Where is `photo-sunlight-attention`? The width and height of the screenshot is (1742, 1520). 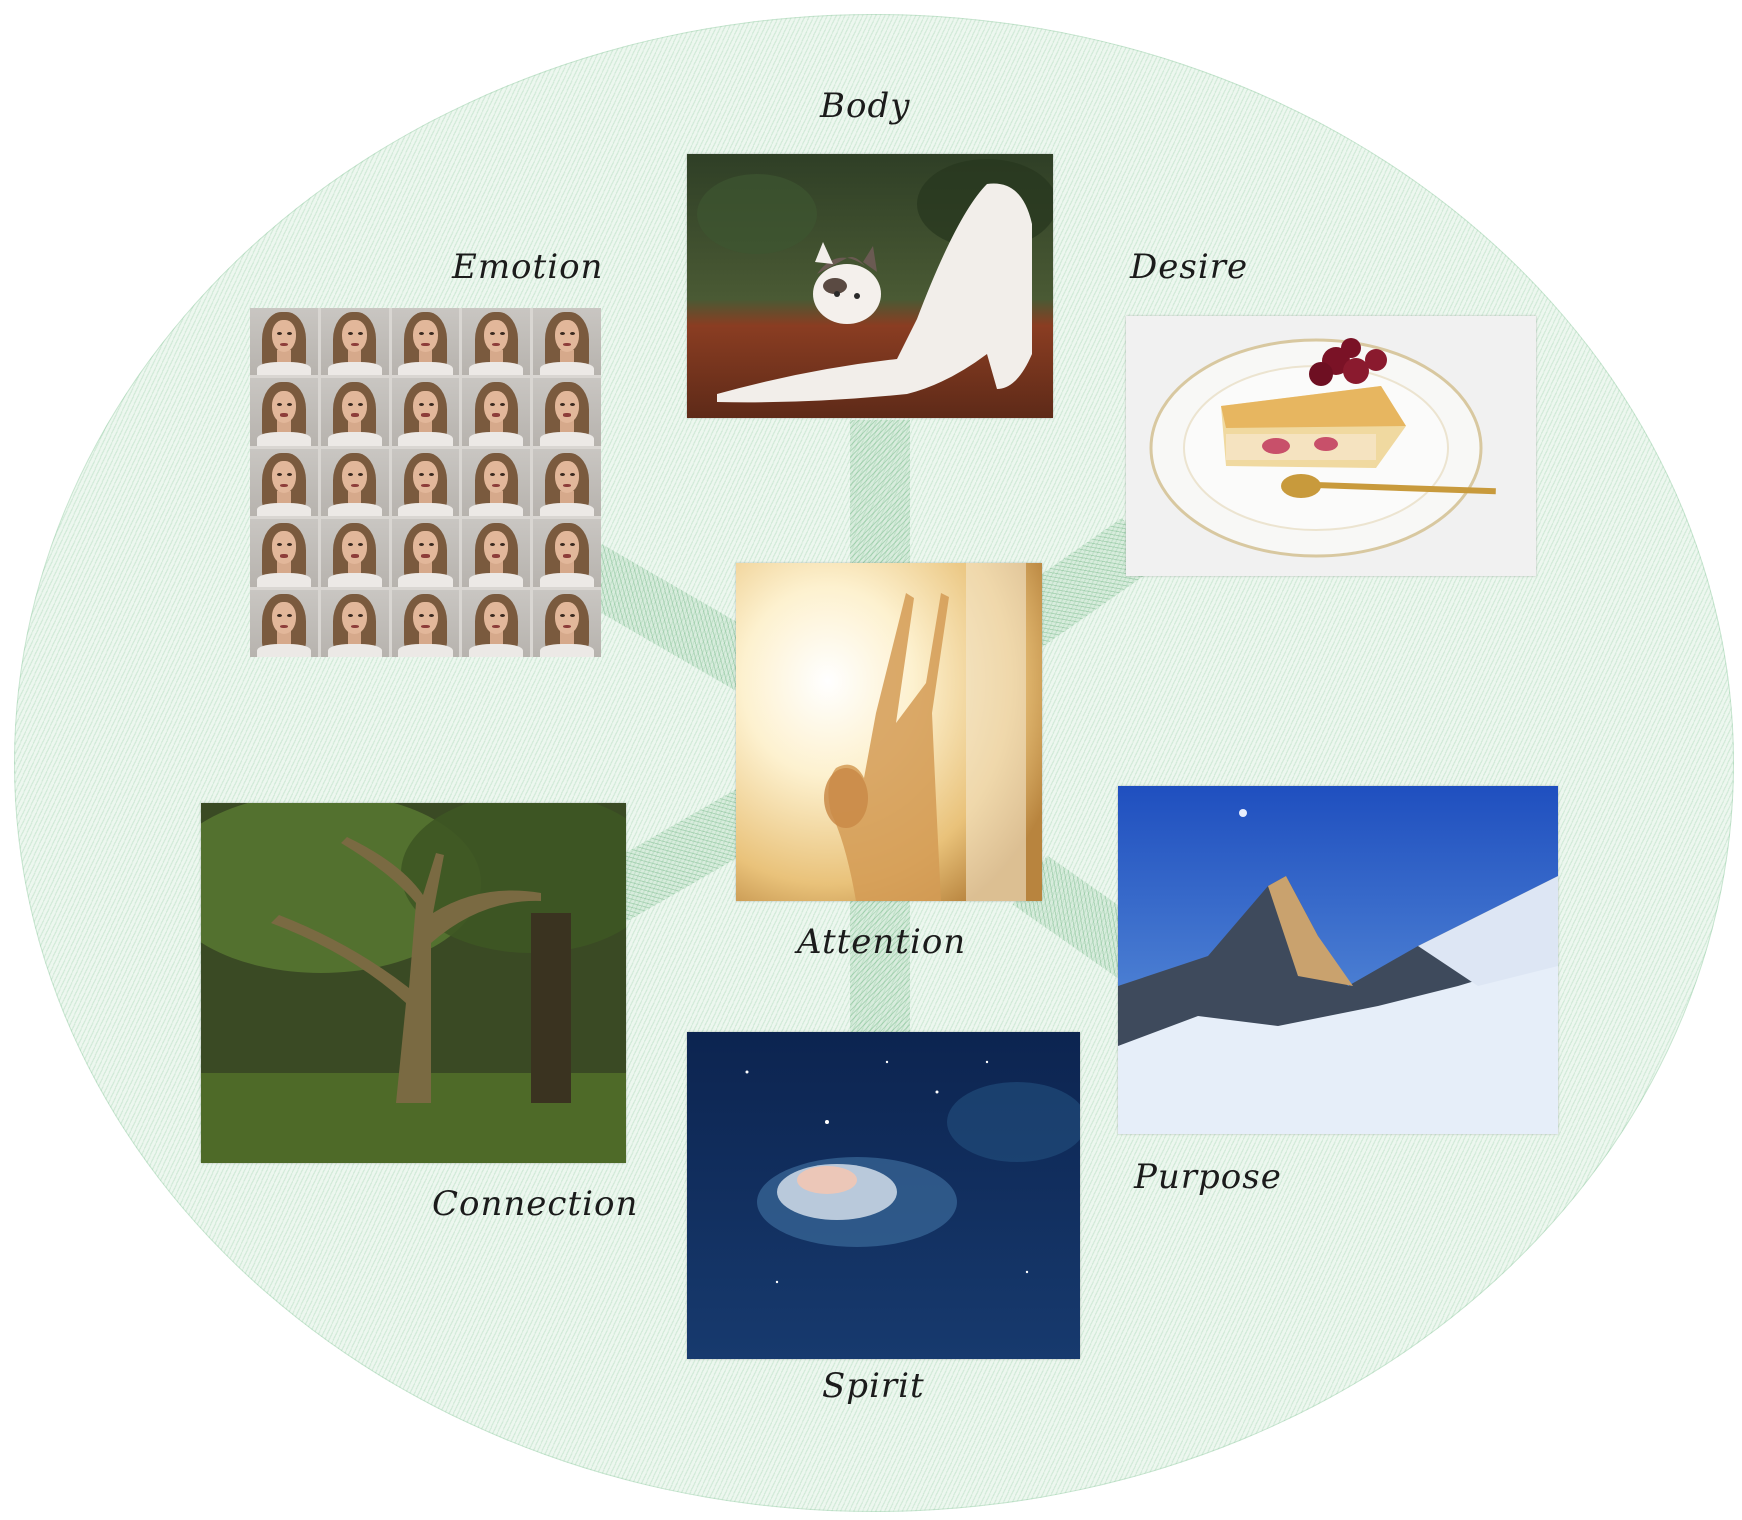
photo-sunlight-attention is located at coordinates (889, 732).